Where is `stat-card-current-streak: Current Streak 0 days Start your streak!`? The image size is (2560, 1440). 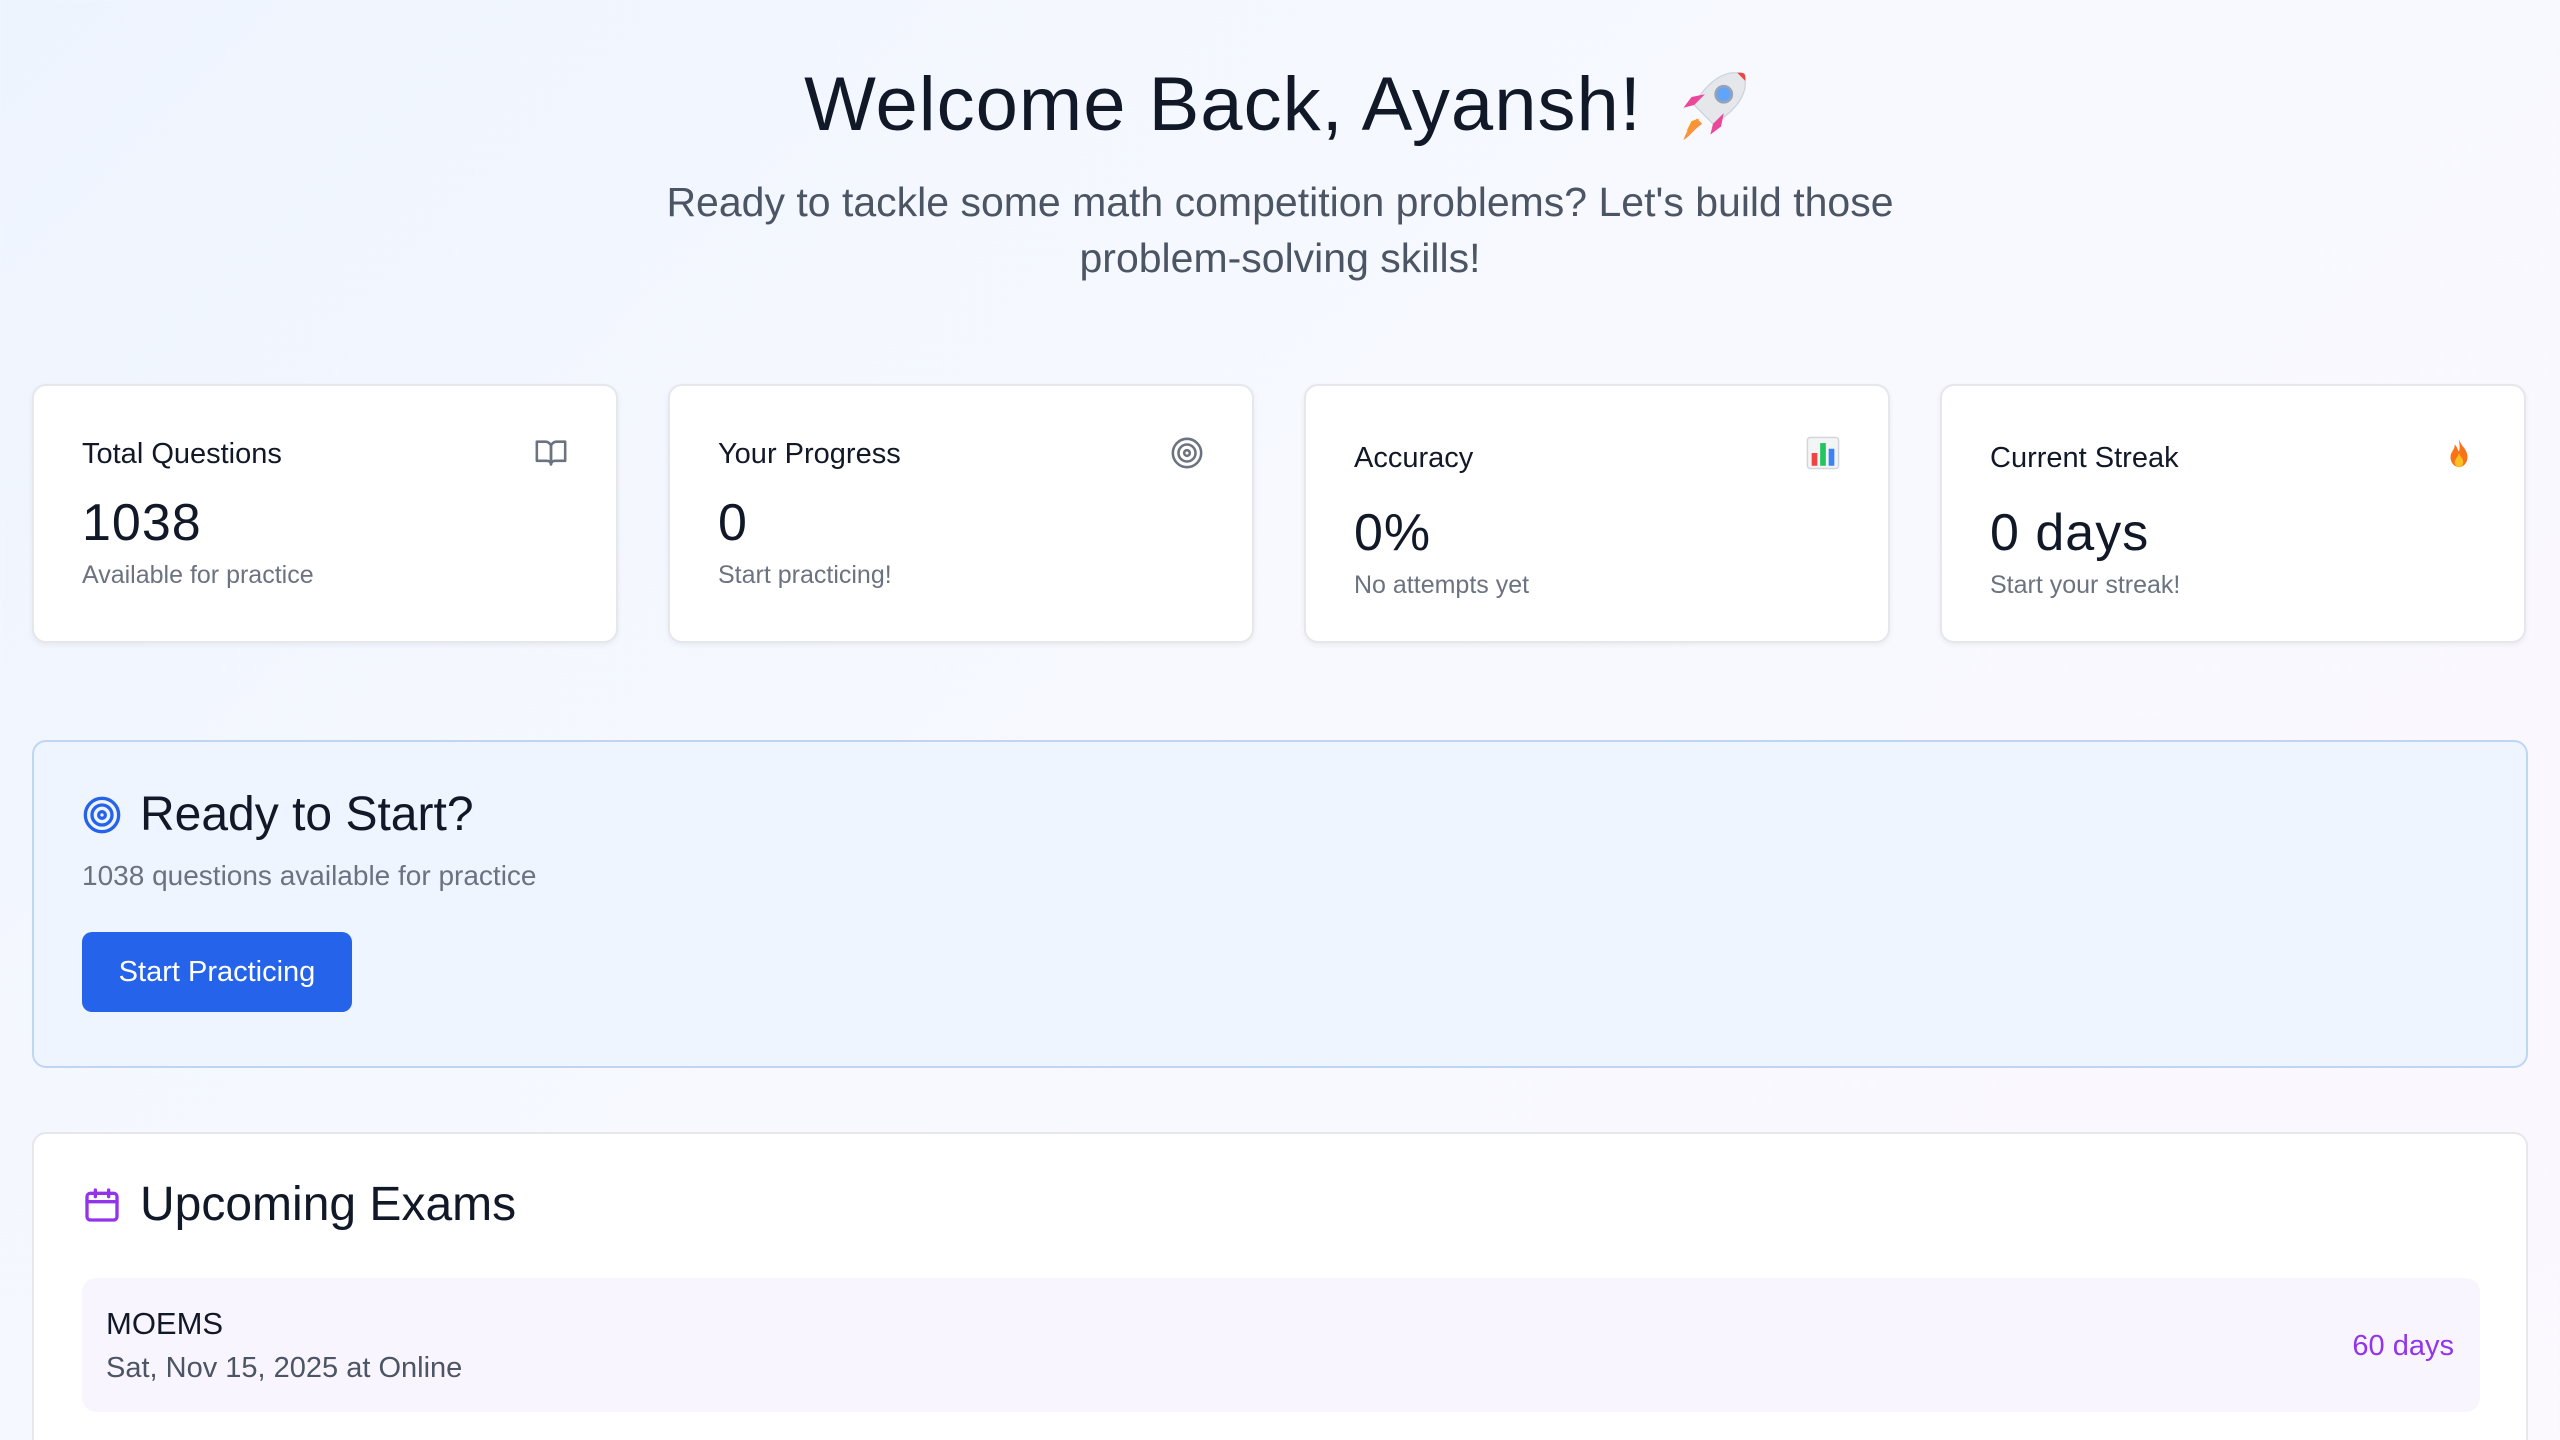 stat-card-current-streak: Current Streak 0 days Start your streak! is located at coordinates (2233, 513).